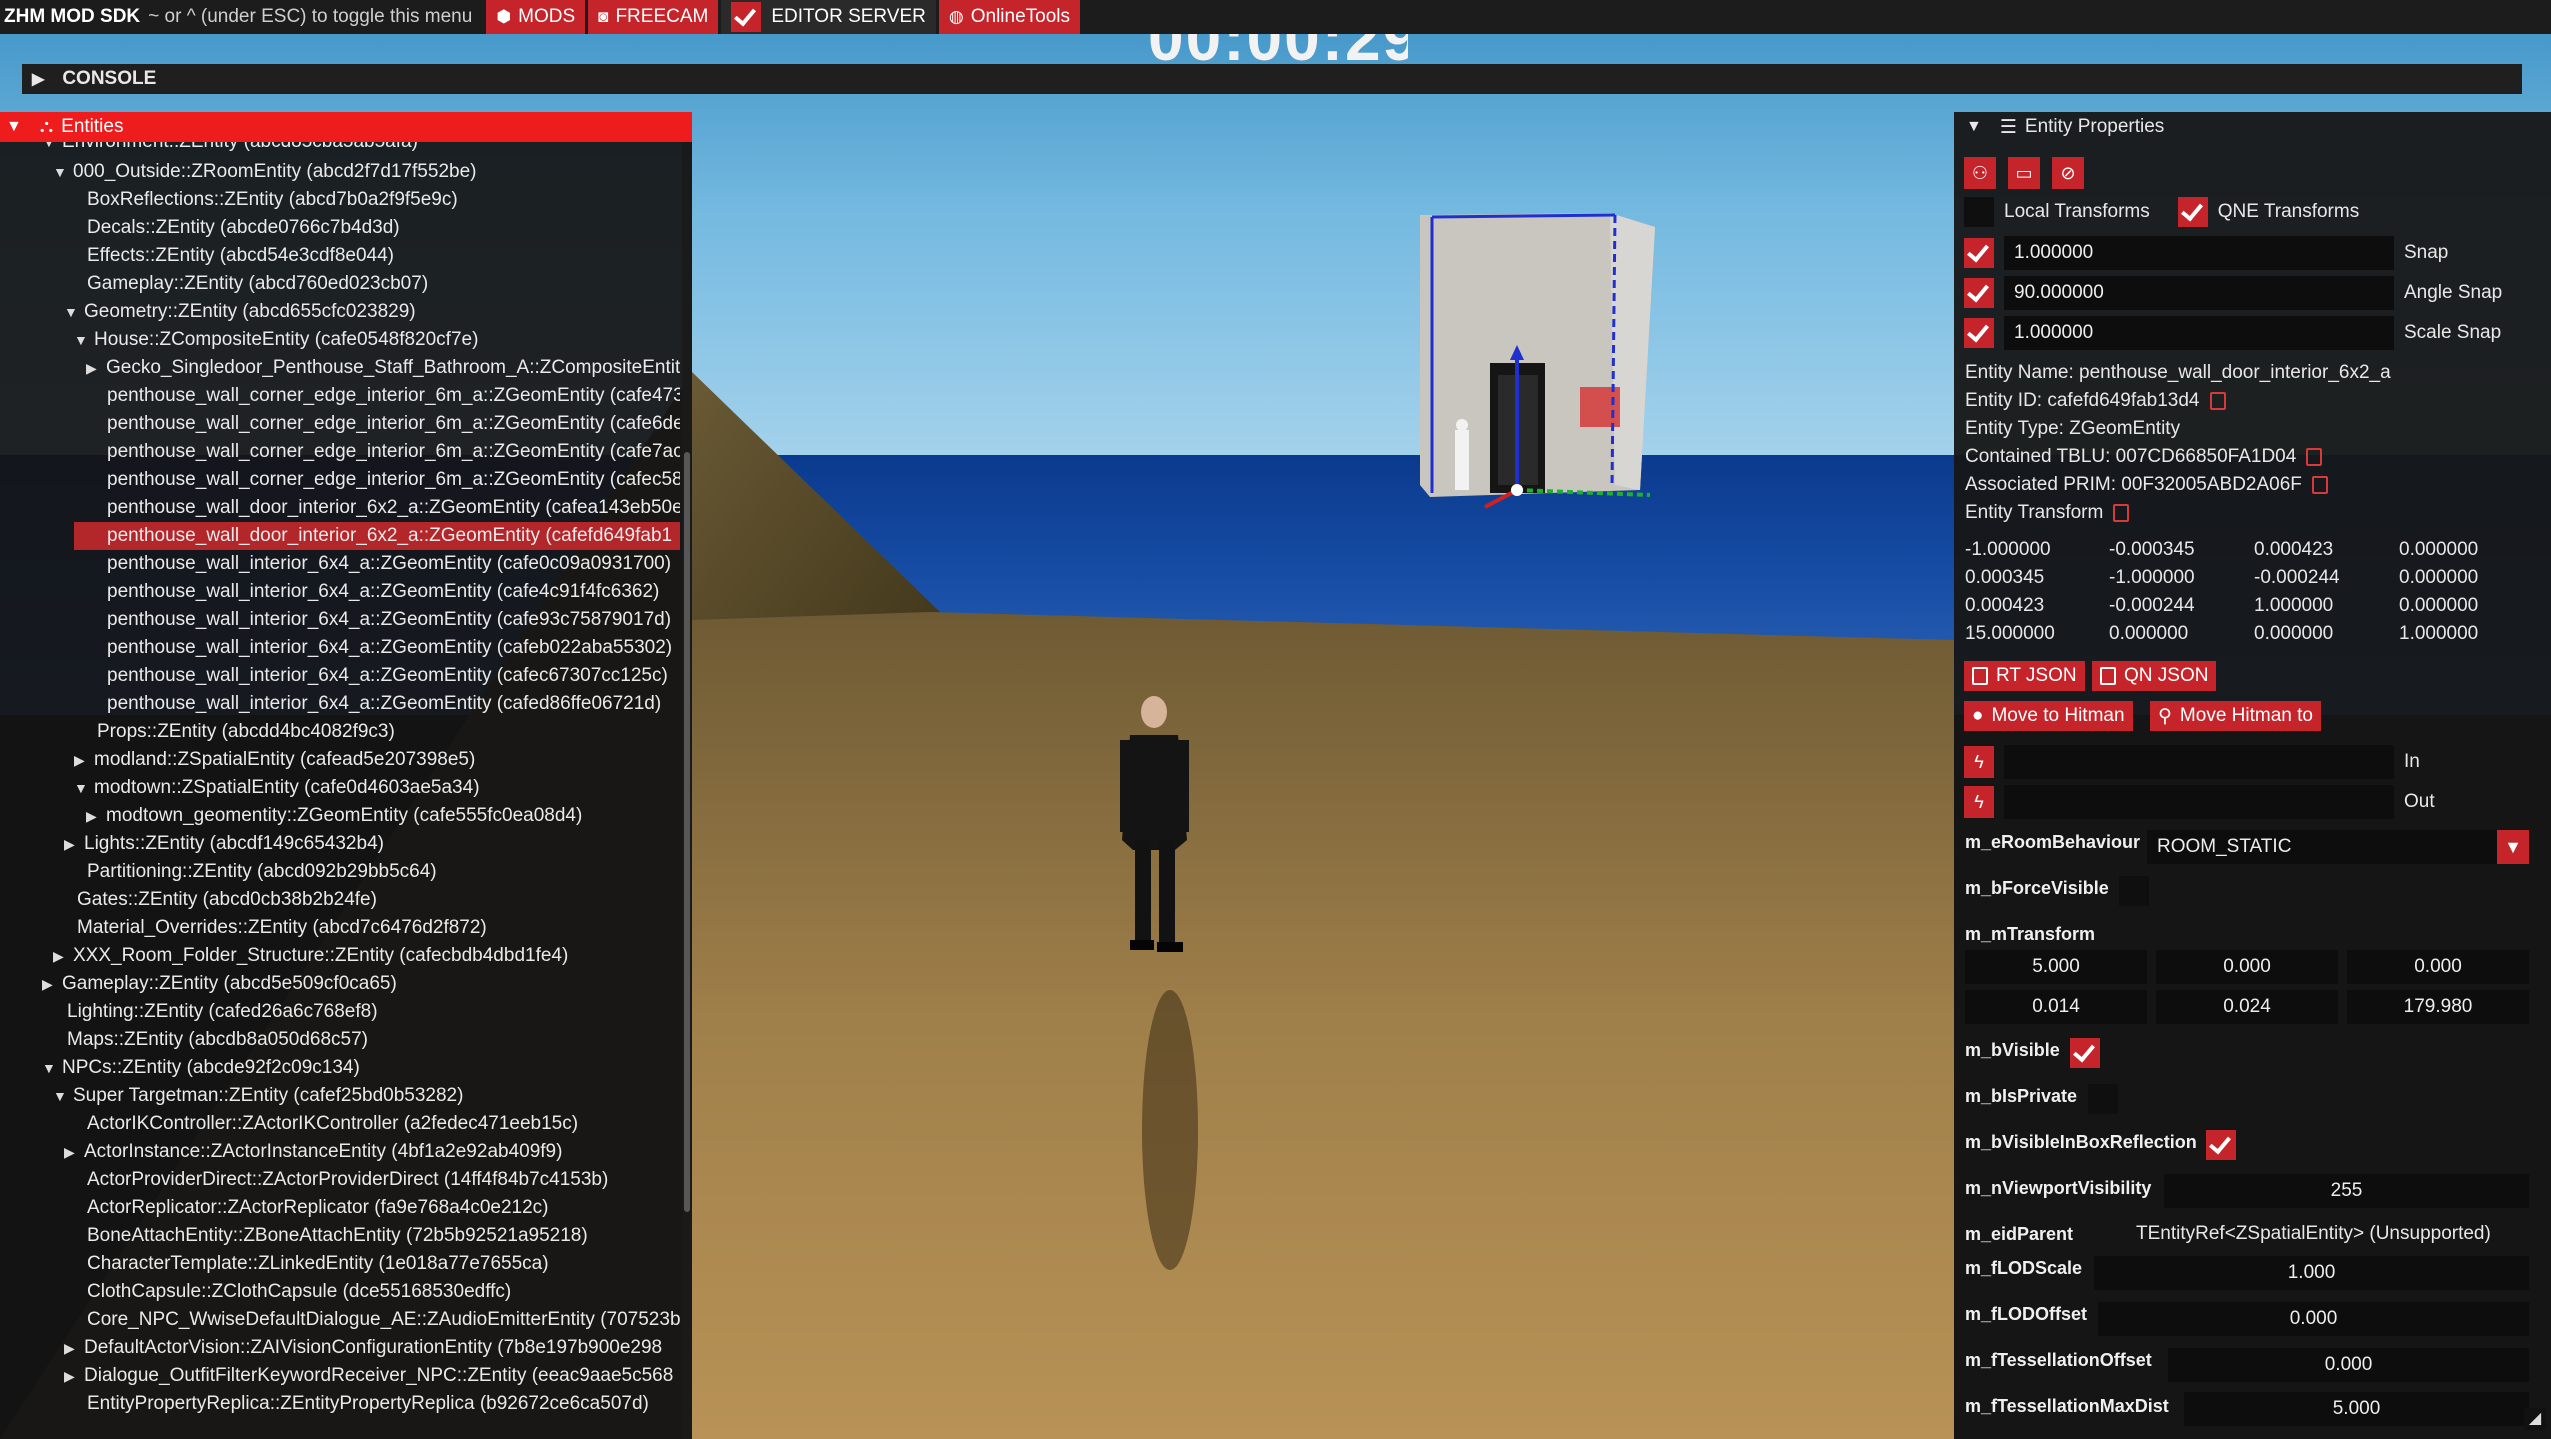 The image size is (2551, 1439). I want to click on scrollbar-thumb, so click(687, 832).